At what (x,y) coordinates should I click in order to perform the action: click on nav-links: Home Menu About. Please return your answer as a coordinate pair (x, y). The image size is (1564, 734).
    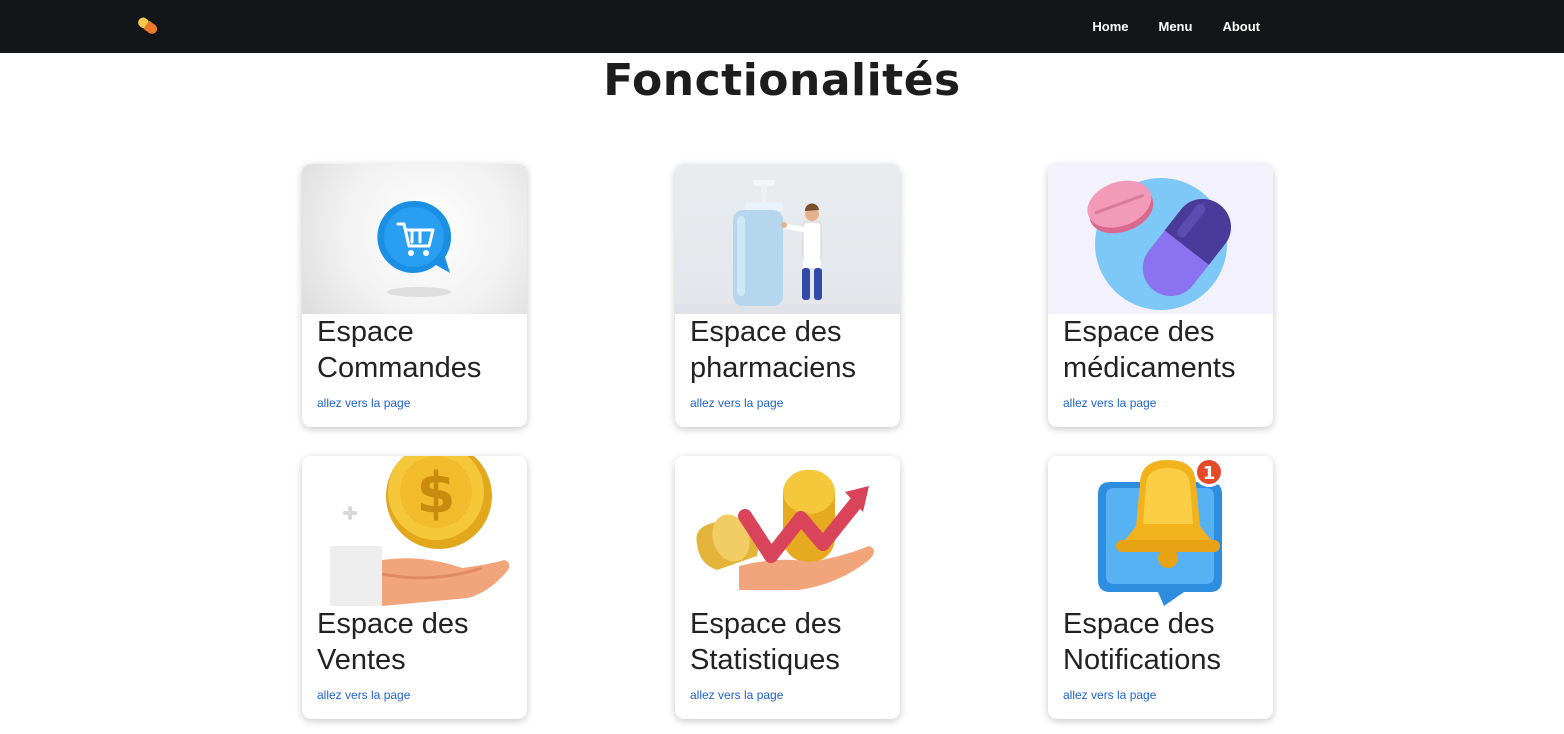
    Looking at the image, I should click on (1161, 26).